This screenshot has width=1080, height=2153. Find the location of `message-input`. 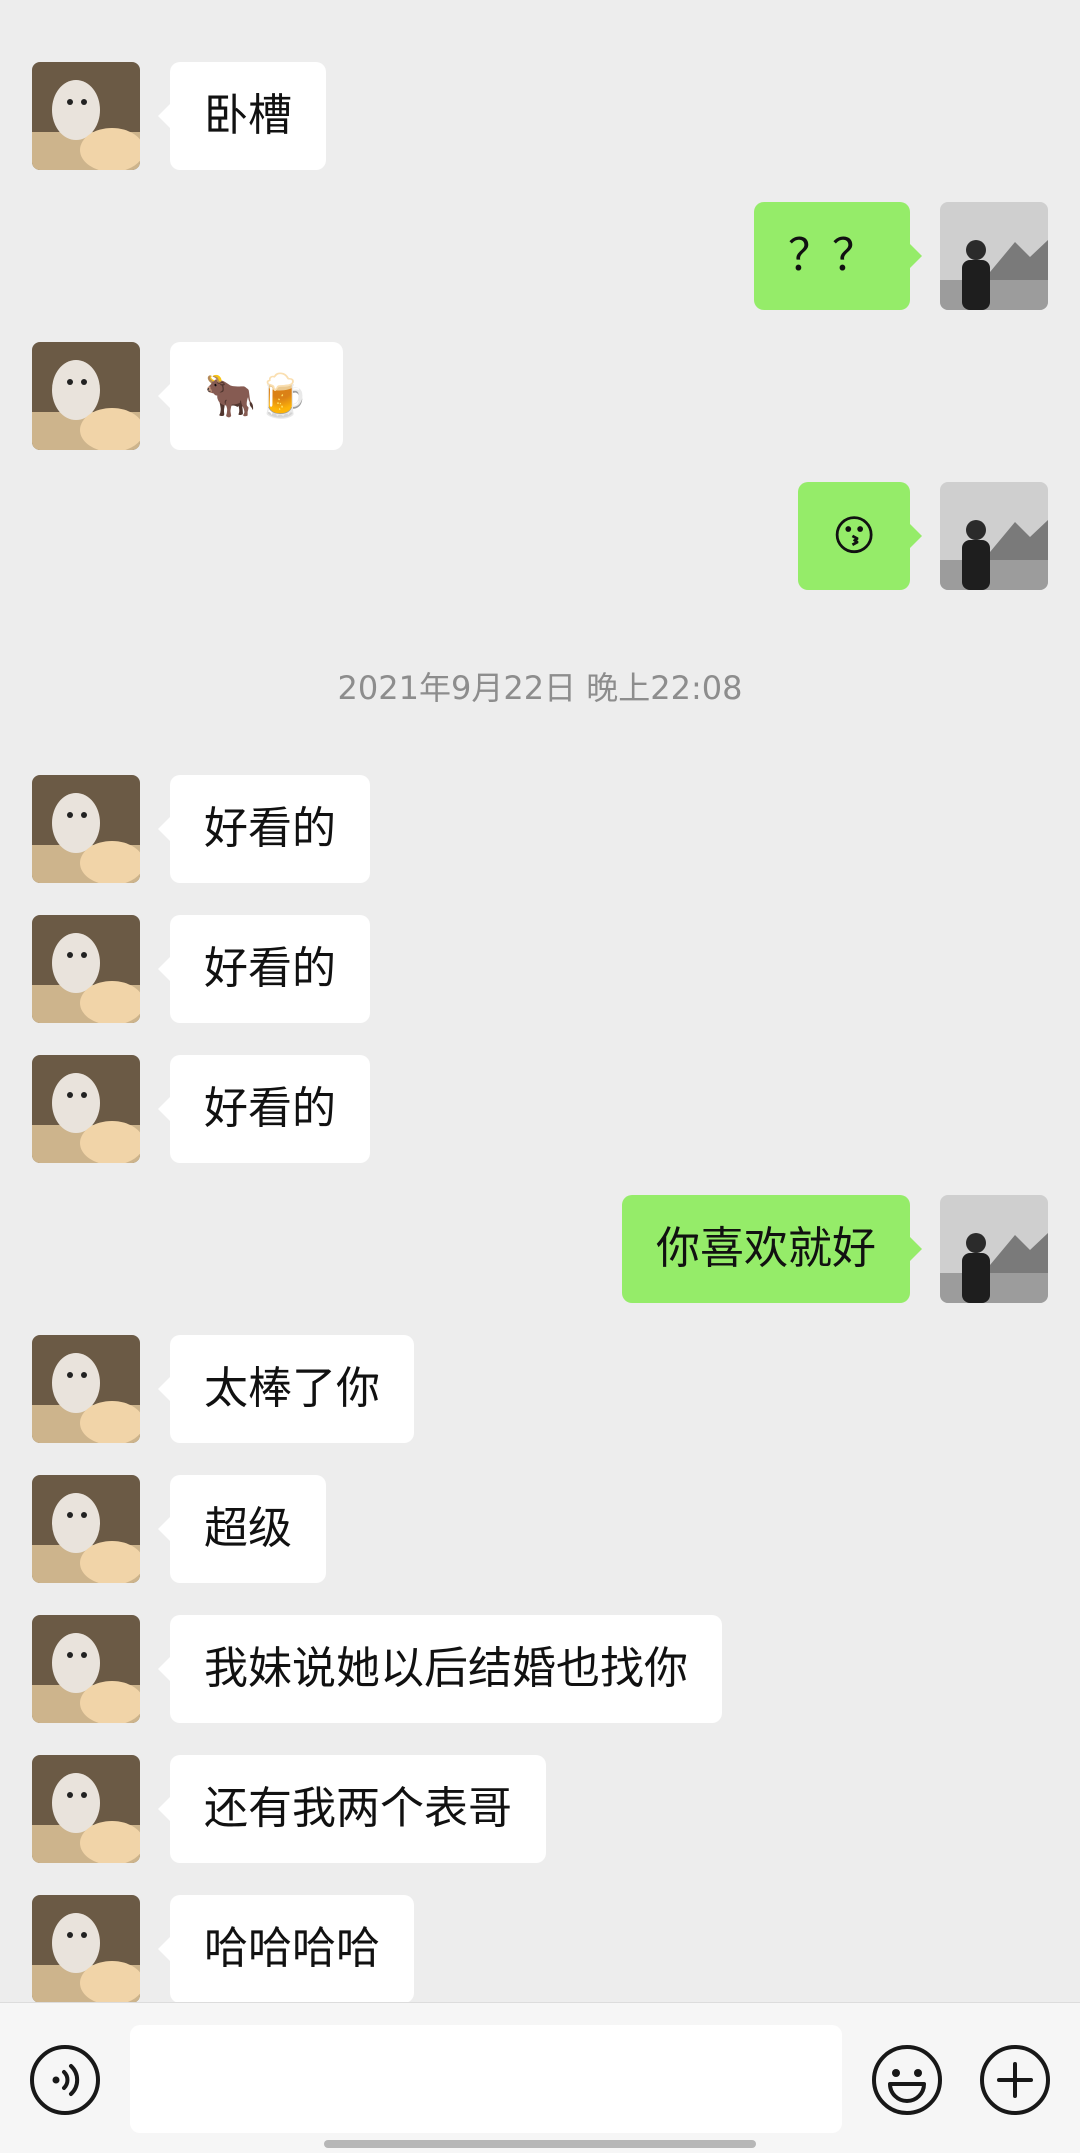

message-input is located at coordinates (486, 2079).